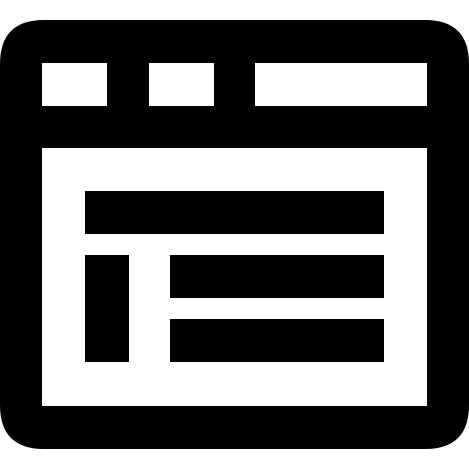 The width and height of the screenshot is (469, 469). What do you see at coordinates (234, 212) in the screenshot?
I see `content-header-bar` at bounding box center [234, 212].